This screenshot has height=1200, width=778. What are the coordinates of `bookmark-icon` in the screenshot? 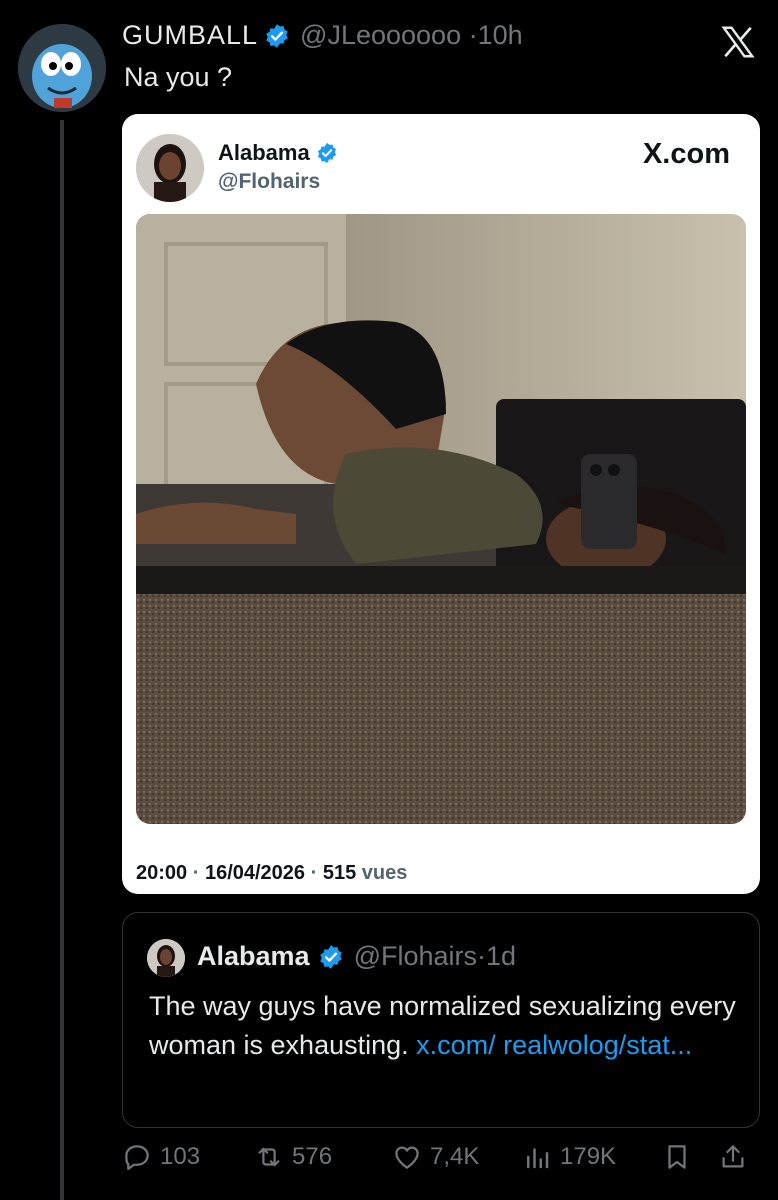 It's located at (677, 1157).